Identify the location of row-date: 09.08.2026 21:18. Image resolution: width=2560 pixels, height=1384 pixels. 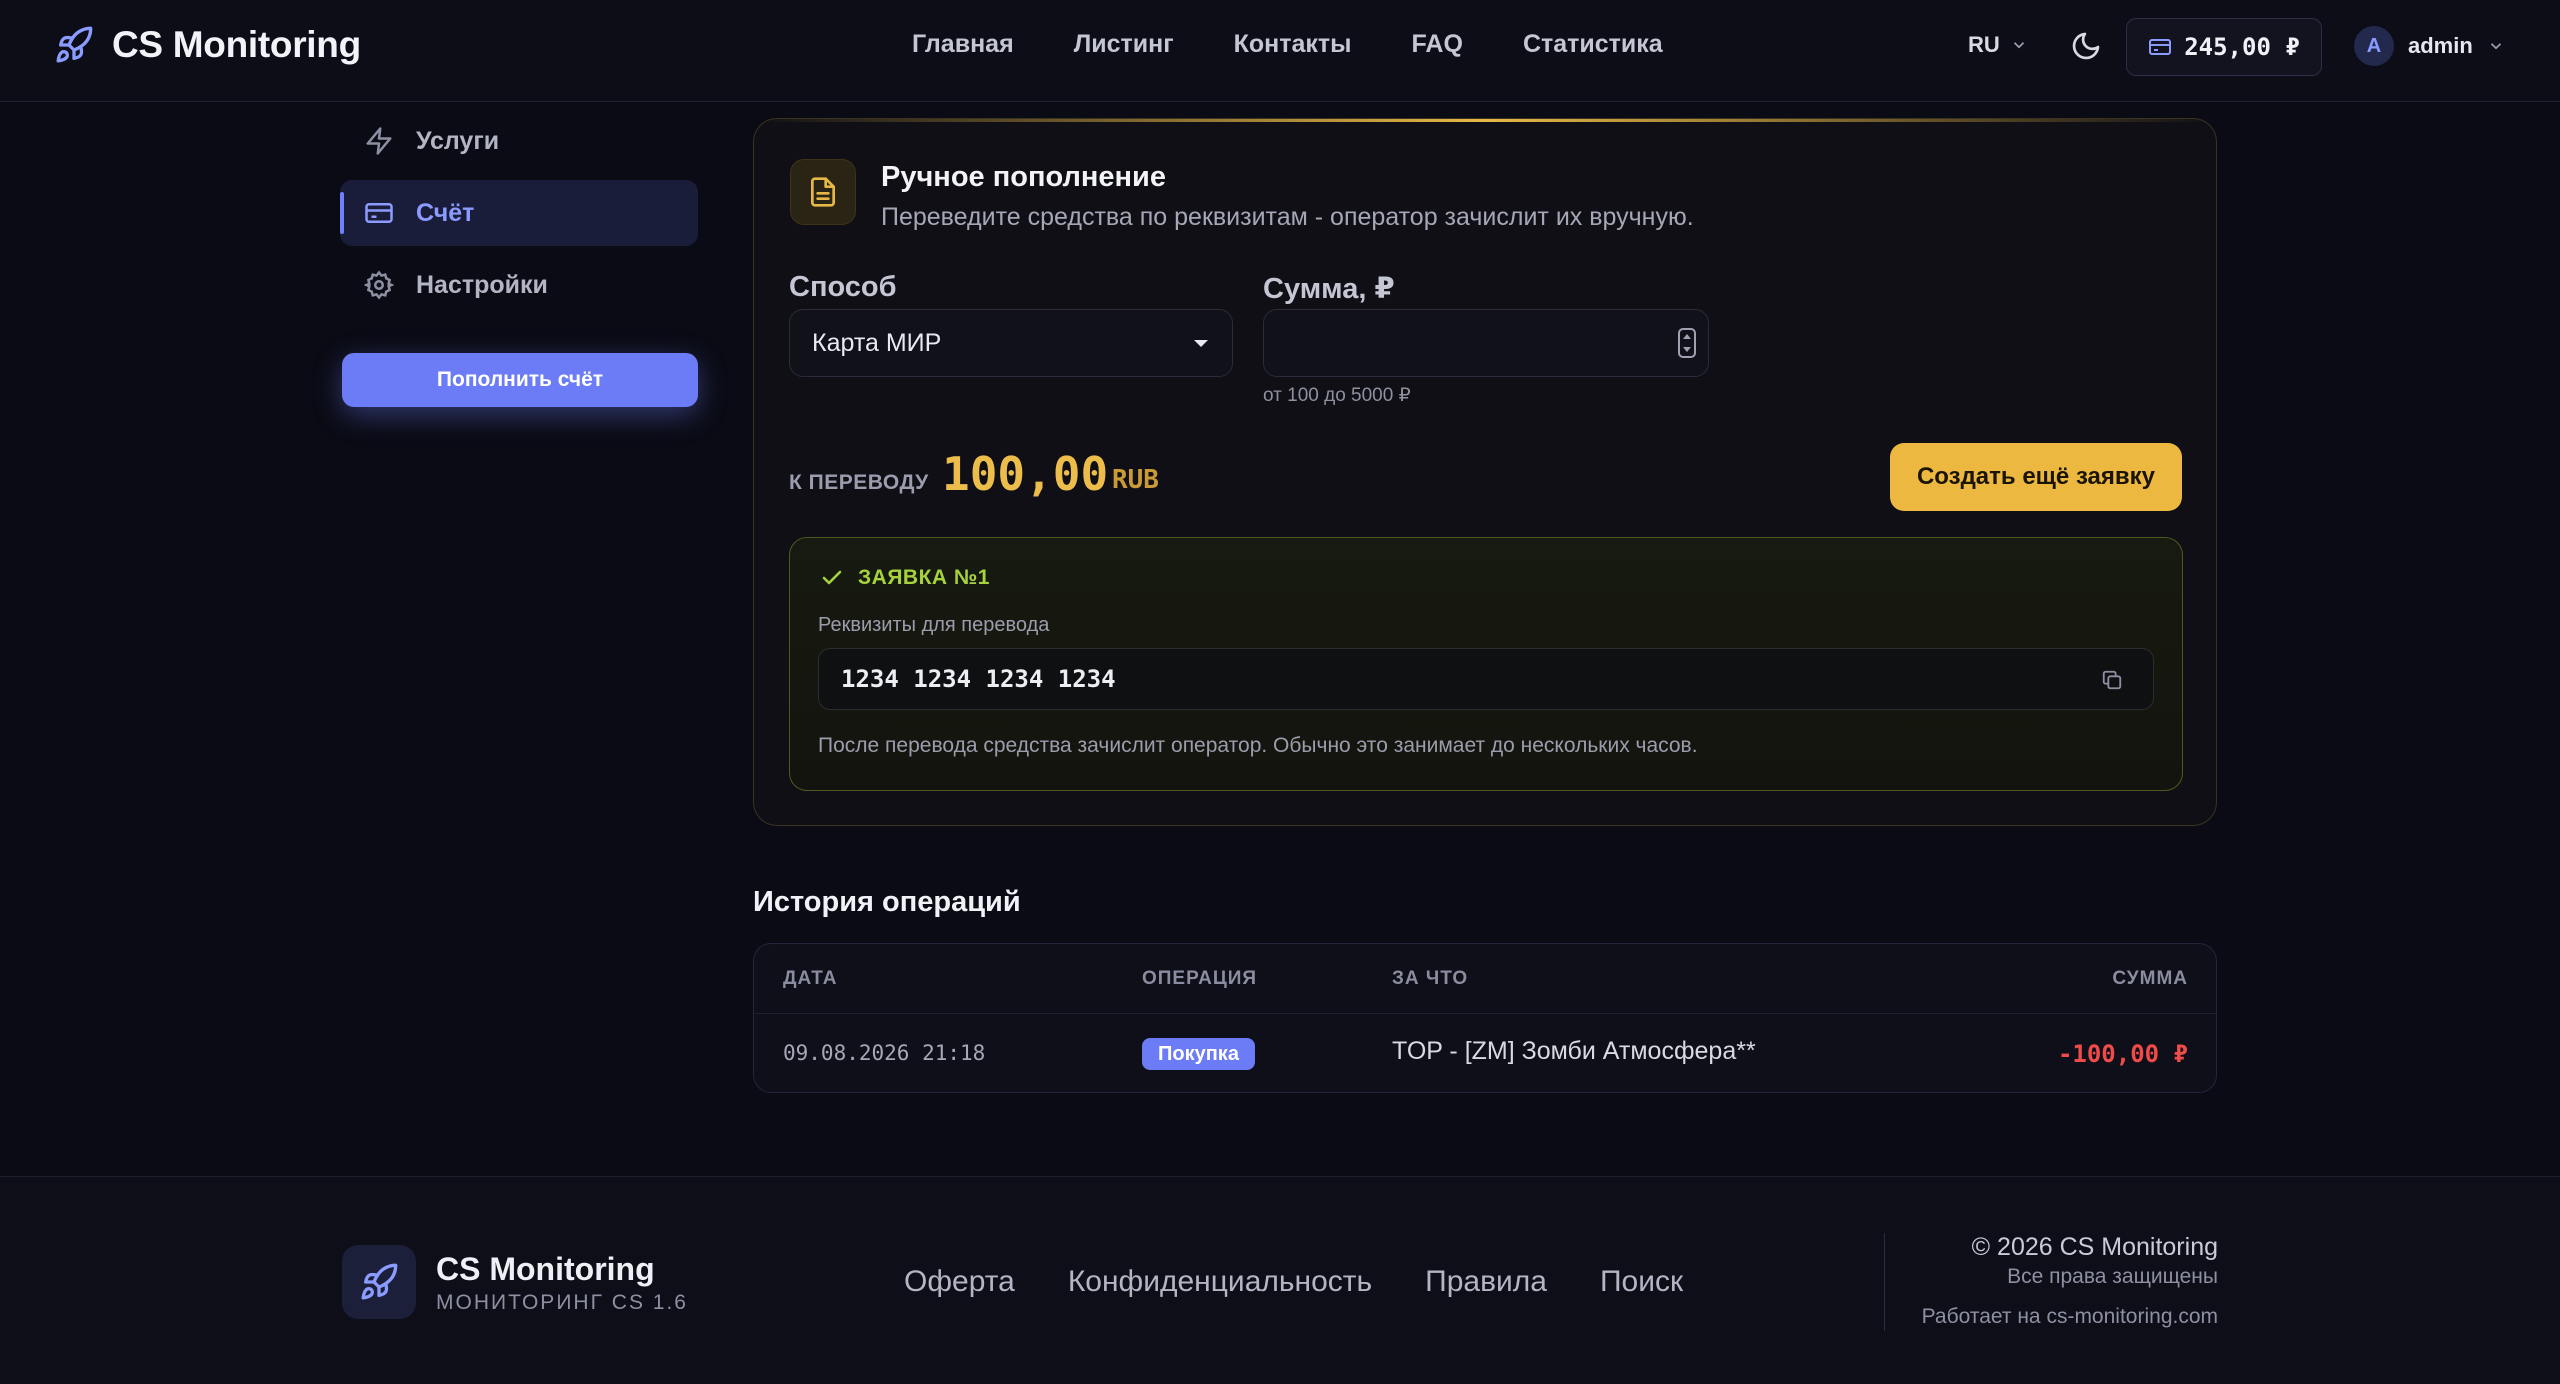
(884, 1053).